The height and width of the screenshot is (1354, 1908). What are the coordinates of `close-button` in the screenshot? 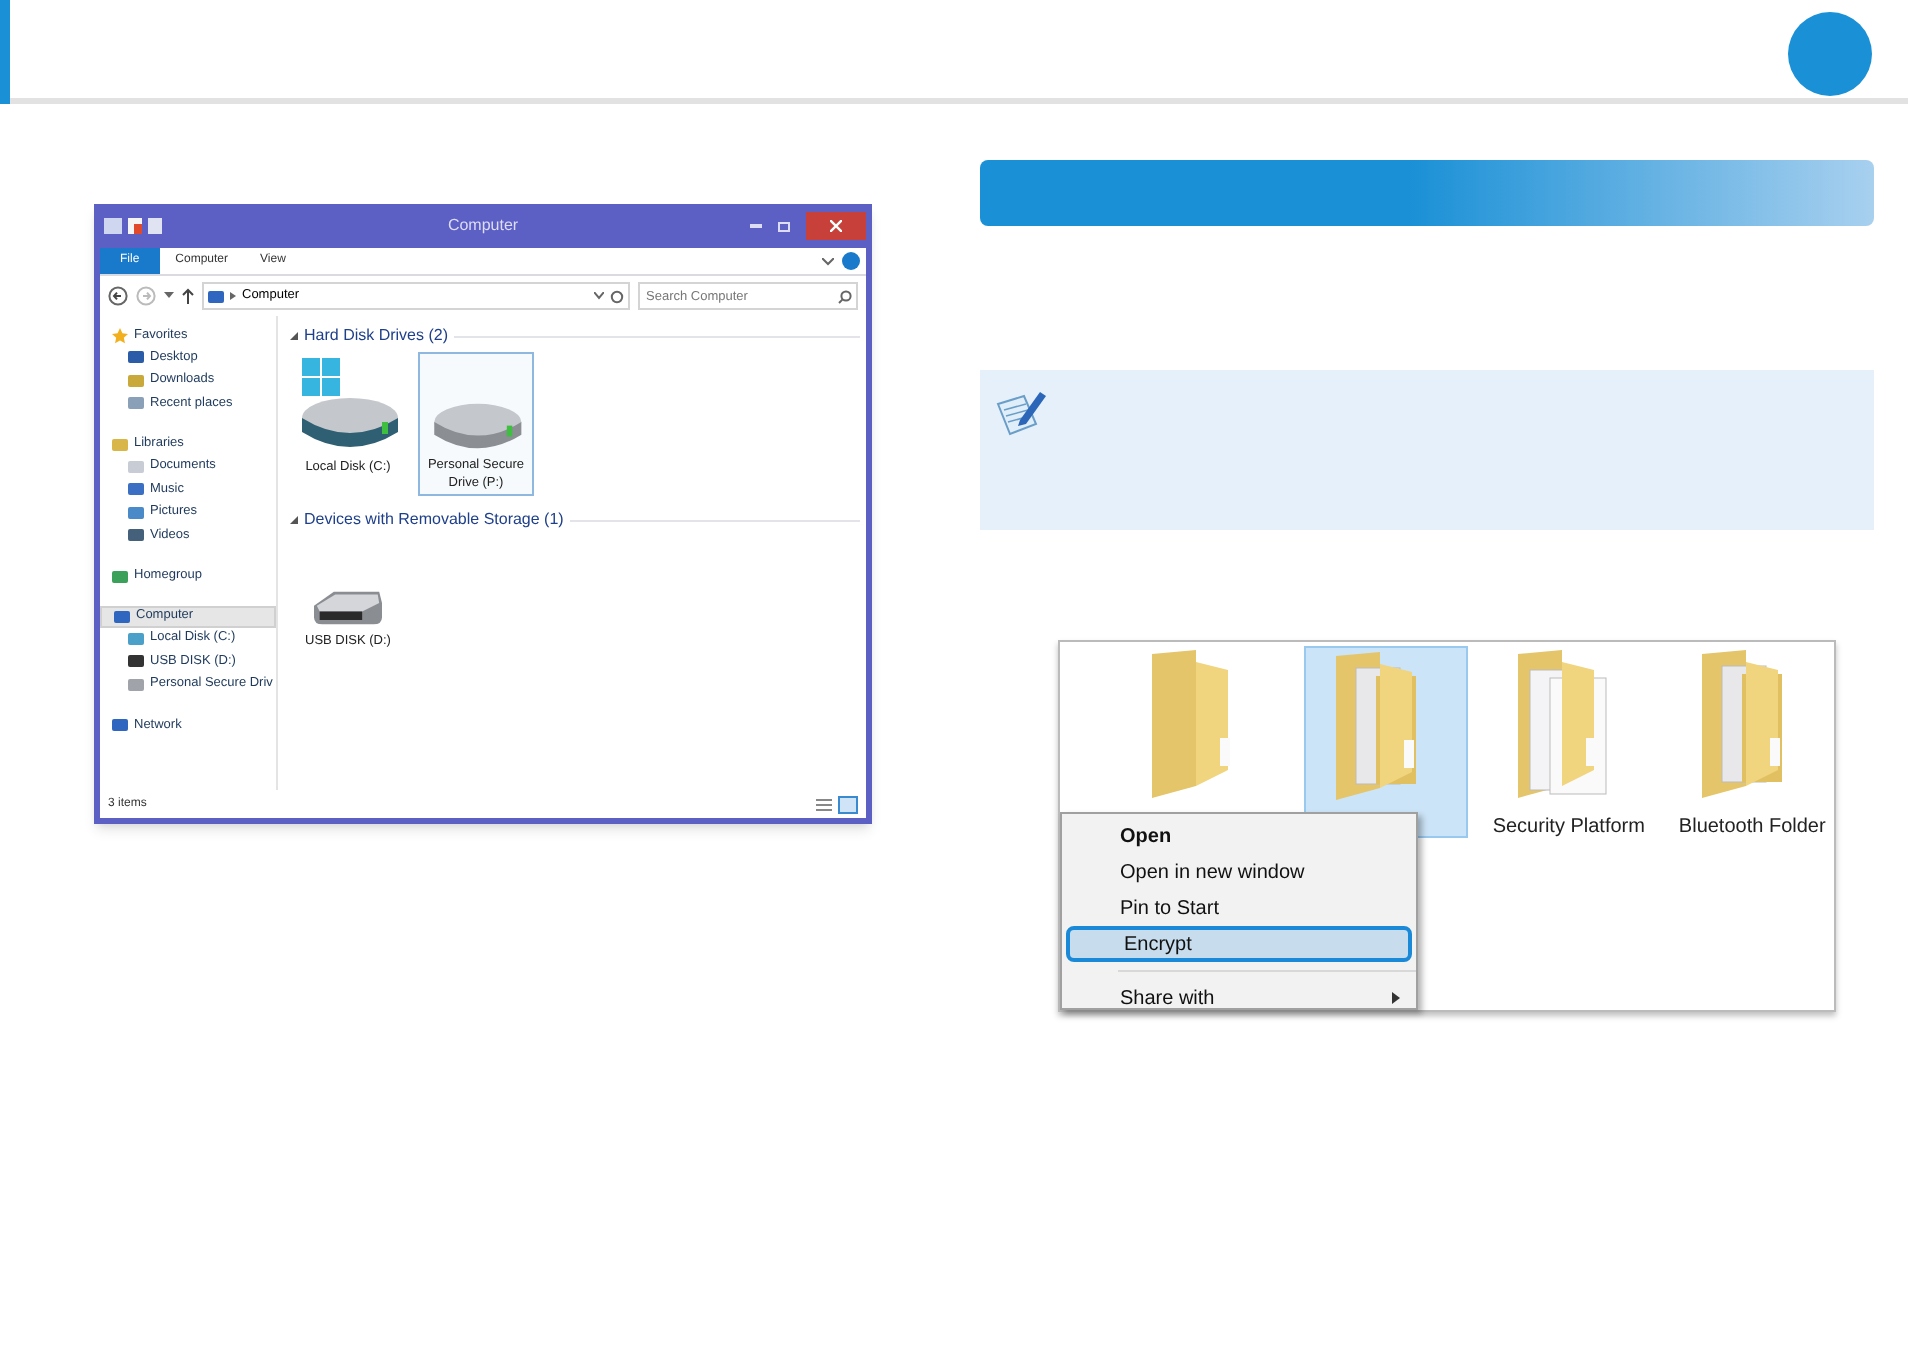 It's located at (836, 226).